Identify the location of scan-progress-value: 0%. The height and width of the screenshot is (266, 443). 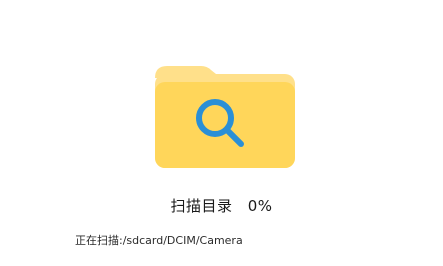
(260, 206).